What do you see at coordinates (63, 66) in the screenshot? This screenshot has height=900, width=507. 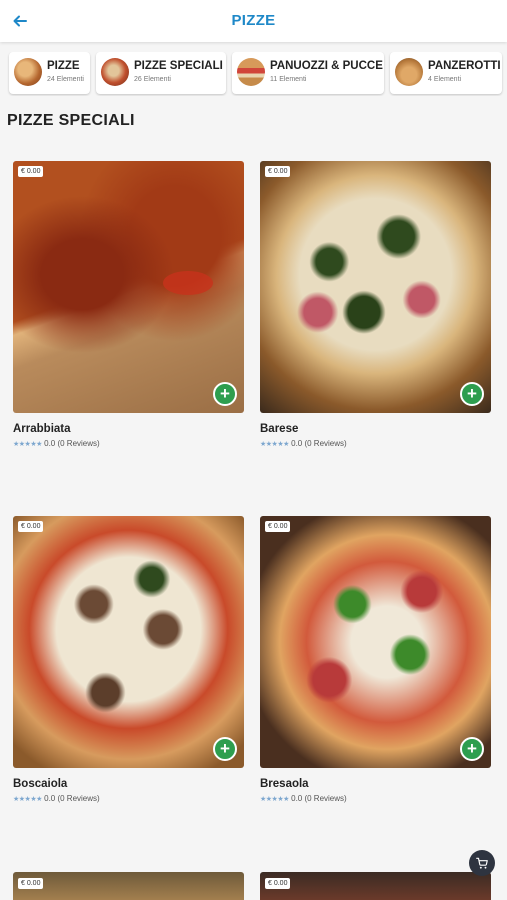 I see `category-label: PIZZE` at bounding box center [63, 66].